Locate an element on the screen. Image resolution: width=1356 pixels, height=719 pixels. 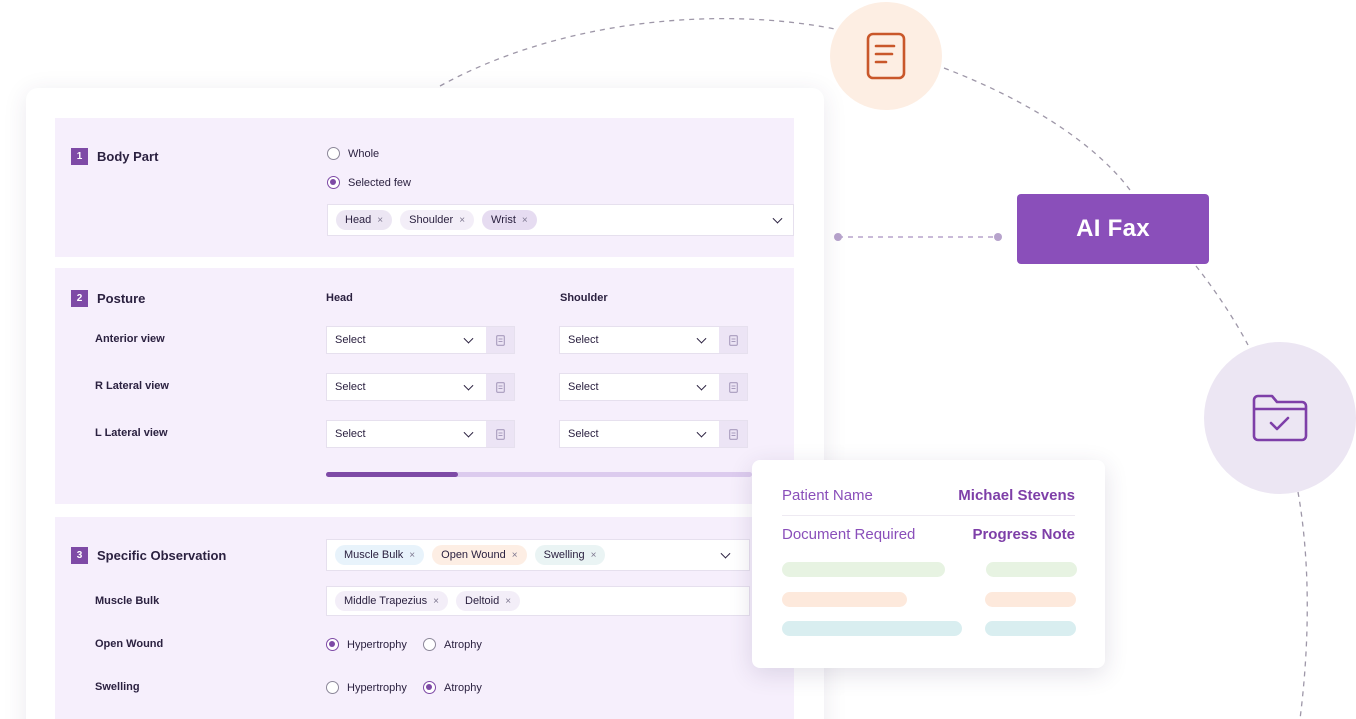
observation-multiselect: Muscle Bulk × Open Wound × Swelling × is located at coordinates (538, 555).